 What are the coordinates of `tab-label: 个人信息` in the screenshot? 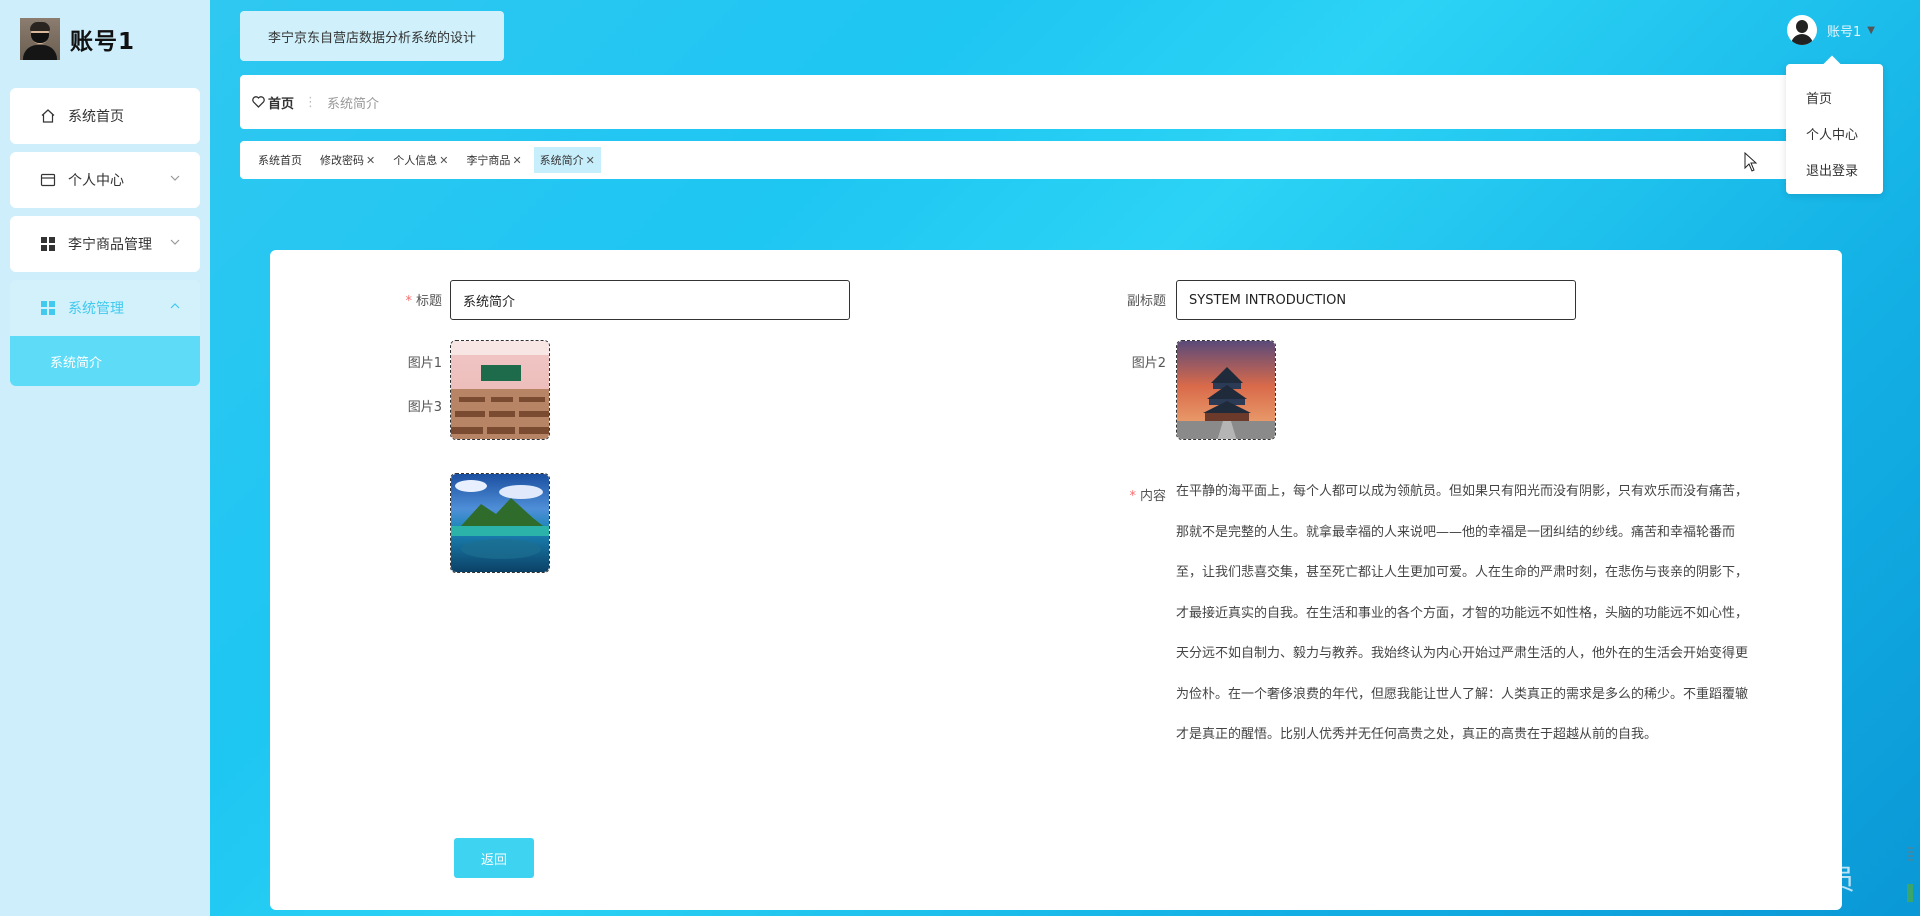 It's located at (415, 160).